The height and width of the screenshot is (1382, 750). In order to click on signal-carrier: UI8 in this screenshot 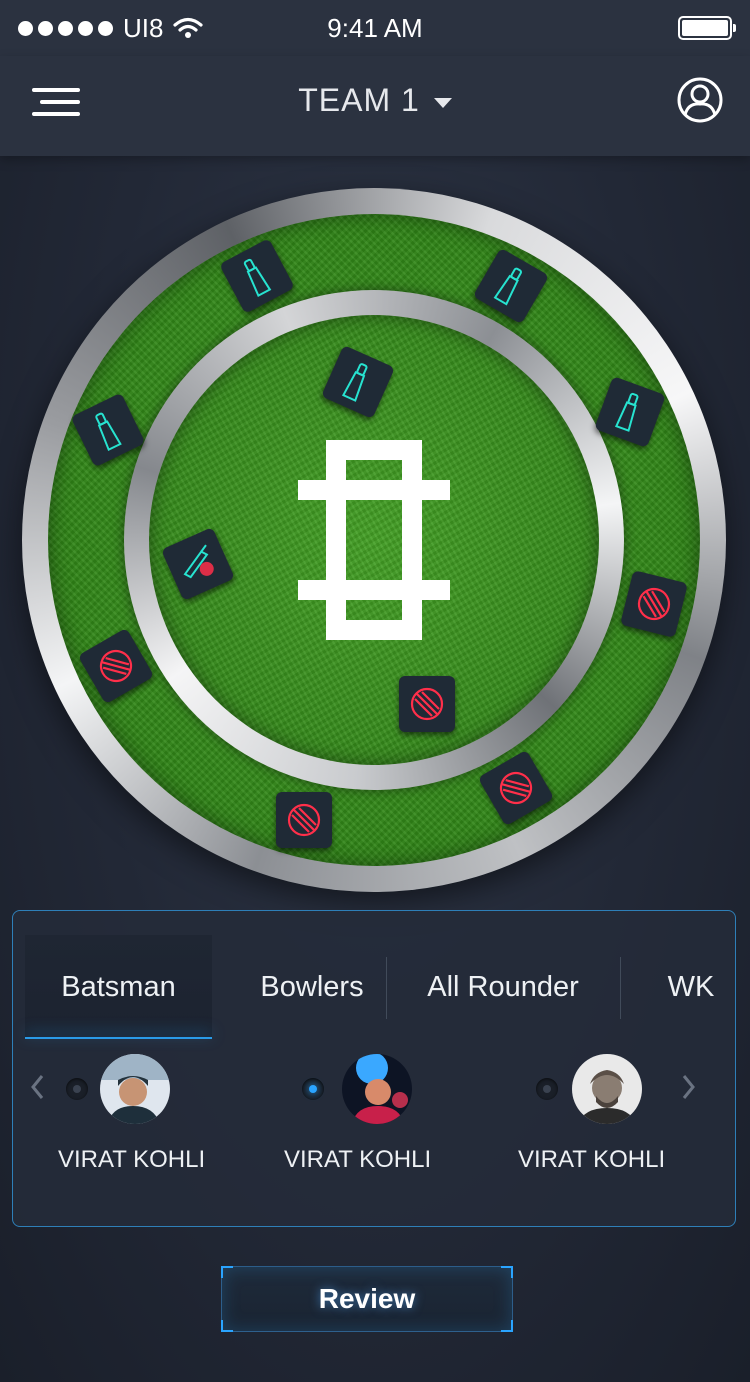, I will do `click(111, 28)`.